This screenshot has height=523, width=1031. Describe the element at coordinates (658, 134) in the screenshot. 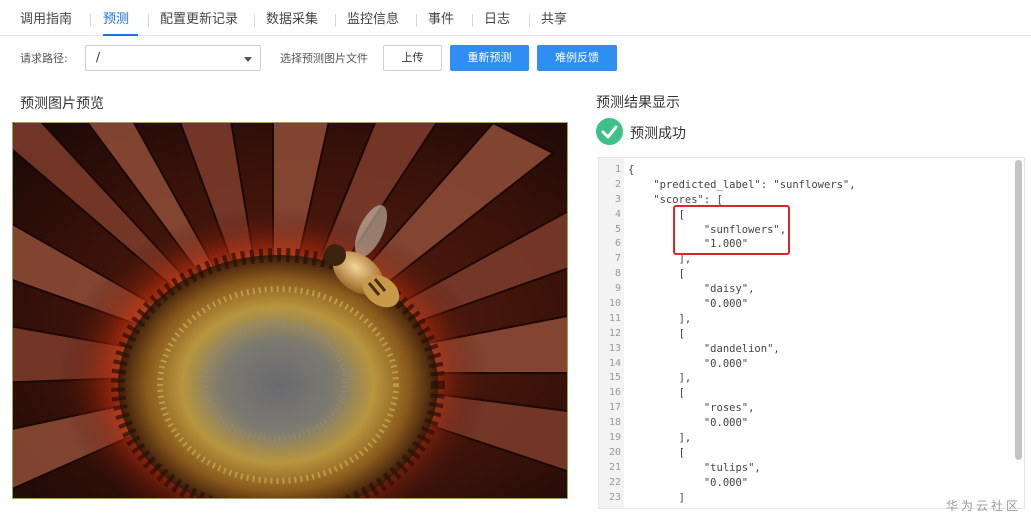

I see `status-text: 预测成功` at that location.